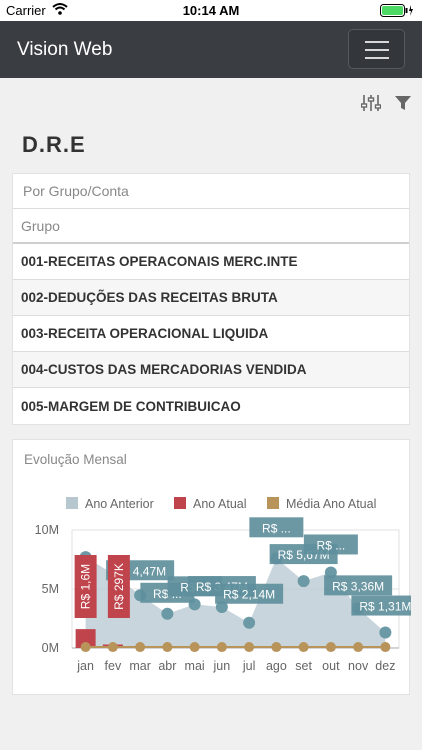 This screenshot has width=422, height=750. Describe the element at coordinates (113, 666) in the screenshot. I see `x-tick-label: fev` at that location.